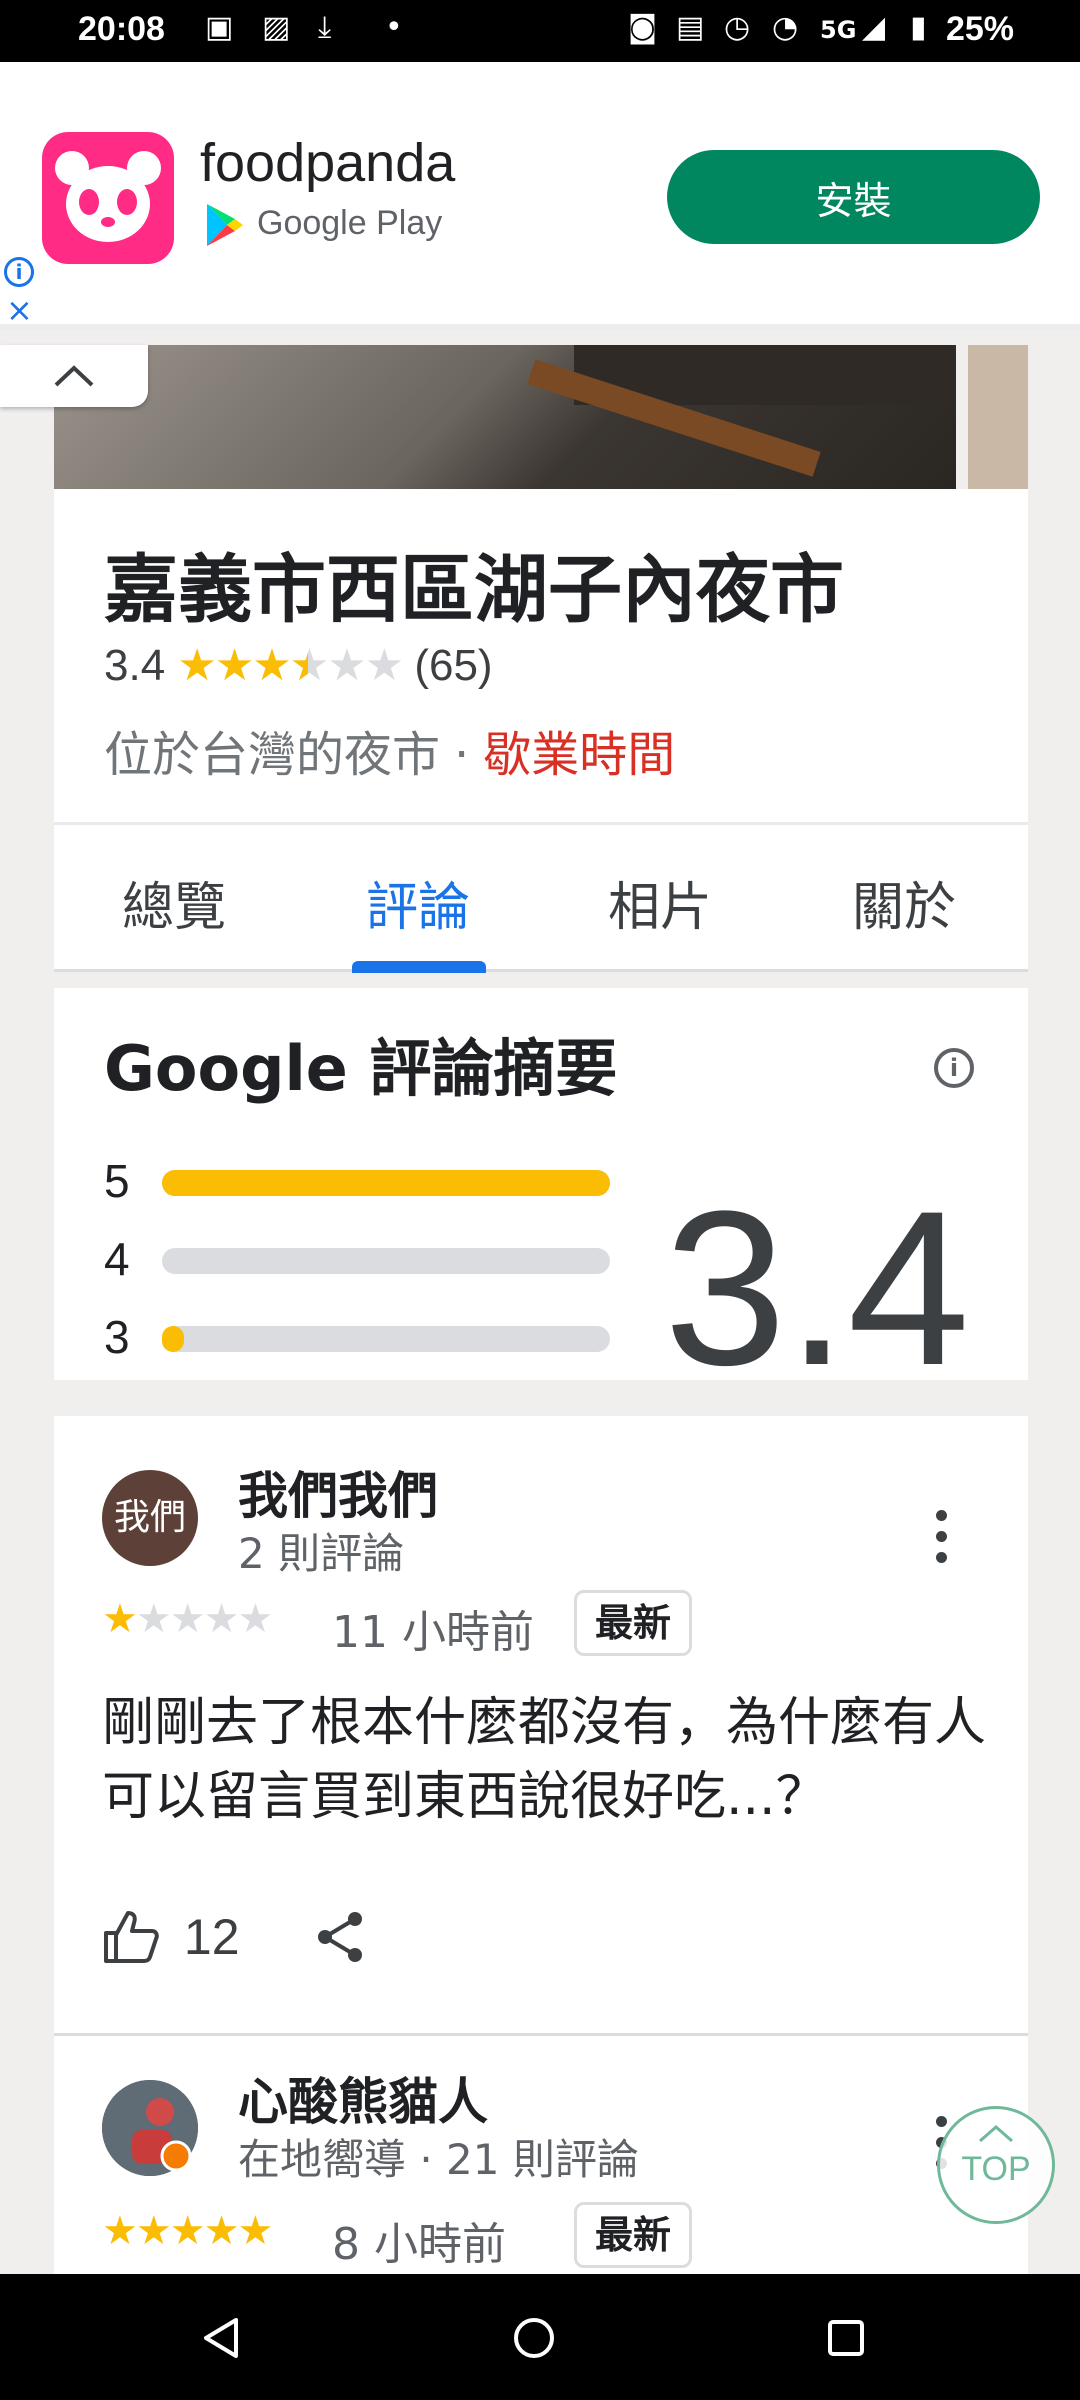  I want to click on place-photo-next, so click(998, 417).